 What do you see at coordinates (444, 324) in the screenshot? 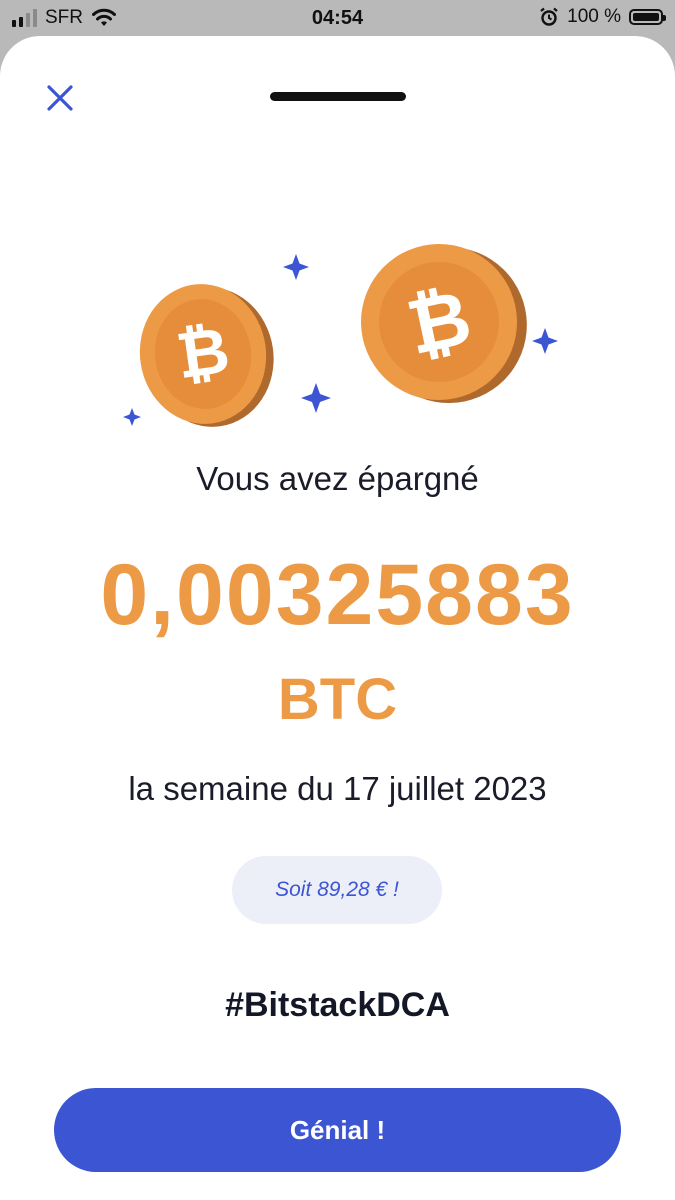
I see `bitcoin-coin-right: ₿` at bounding box center [444, 324].